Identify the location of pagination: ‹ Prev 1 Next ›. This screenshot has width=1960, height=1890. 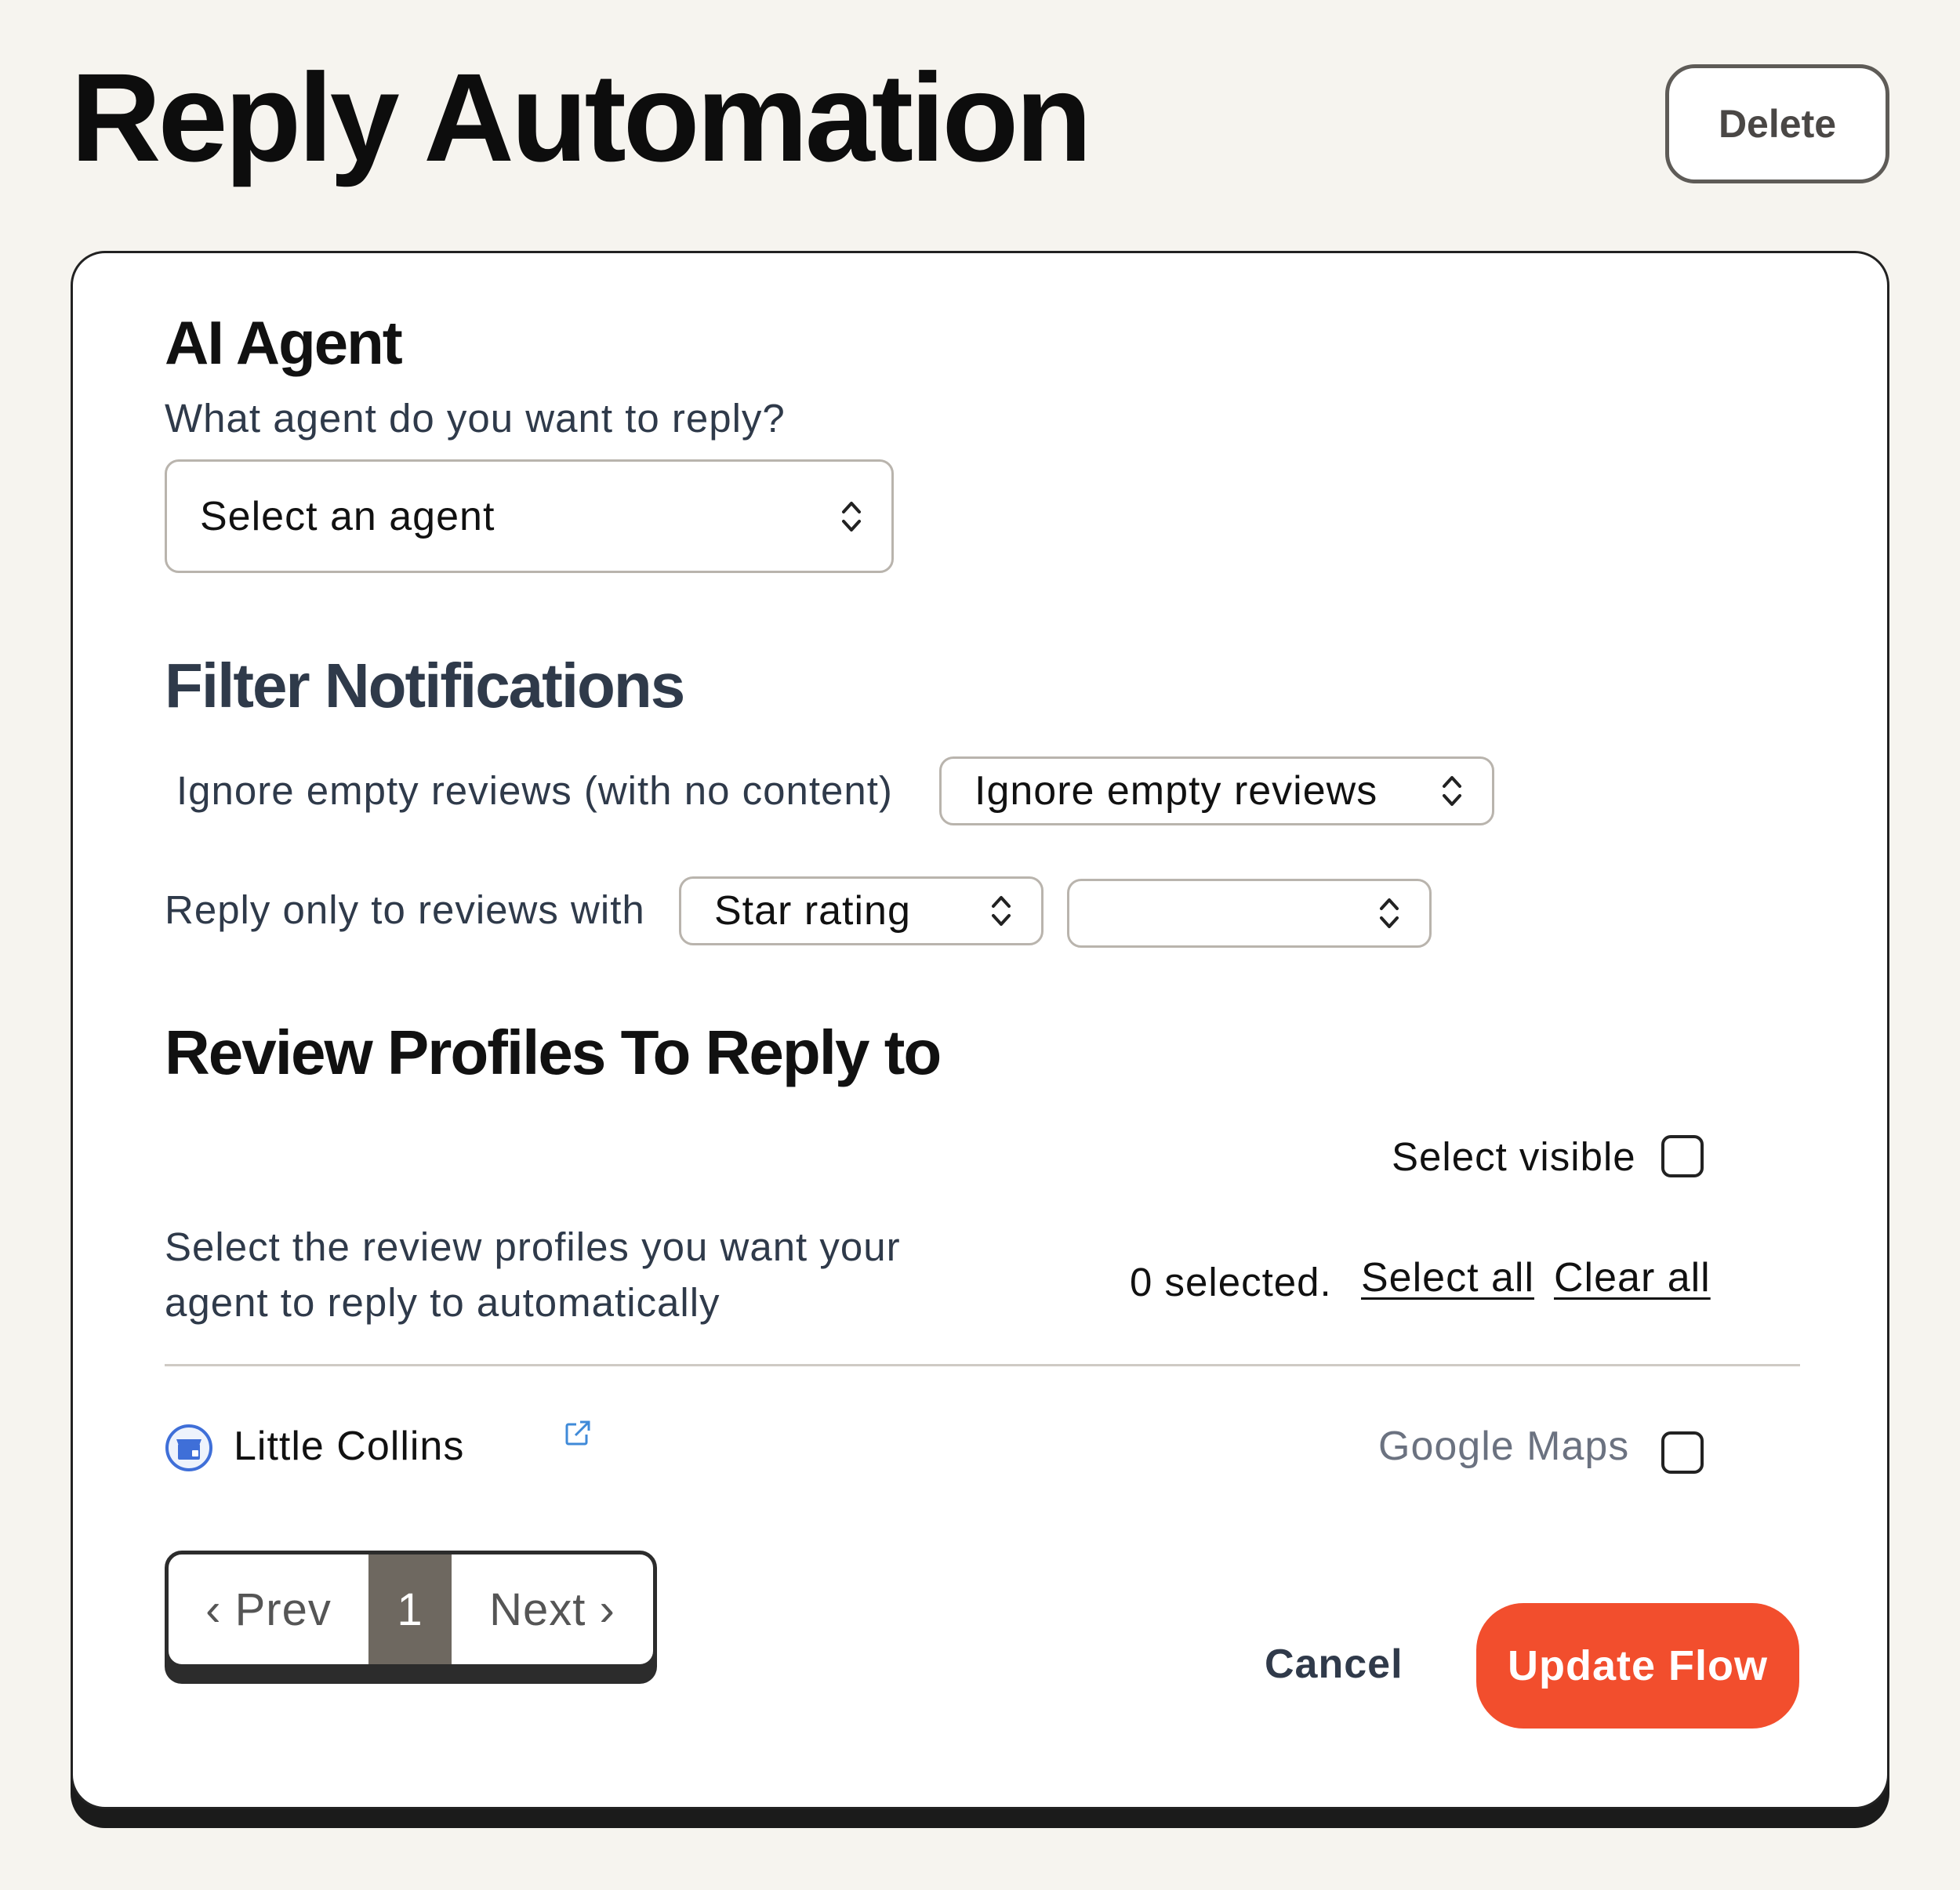
(411, 1609).